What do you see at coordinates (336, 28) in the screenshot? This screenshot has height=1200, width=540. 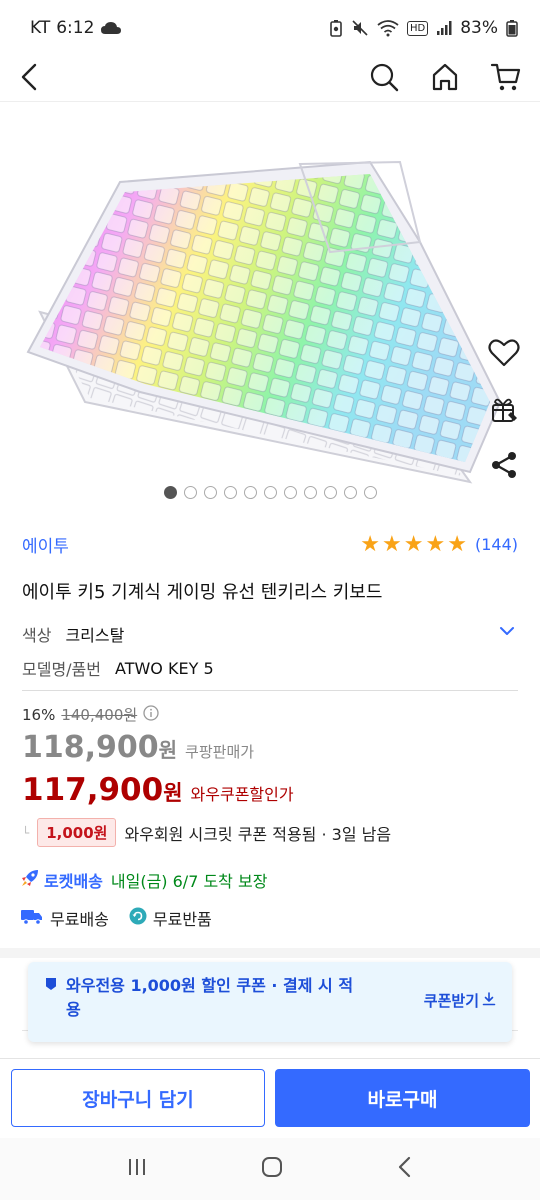 I see `battery-saver-icon` at bounding box center [336, 28].